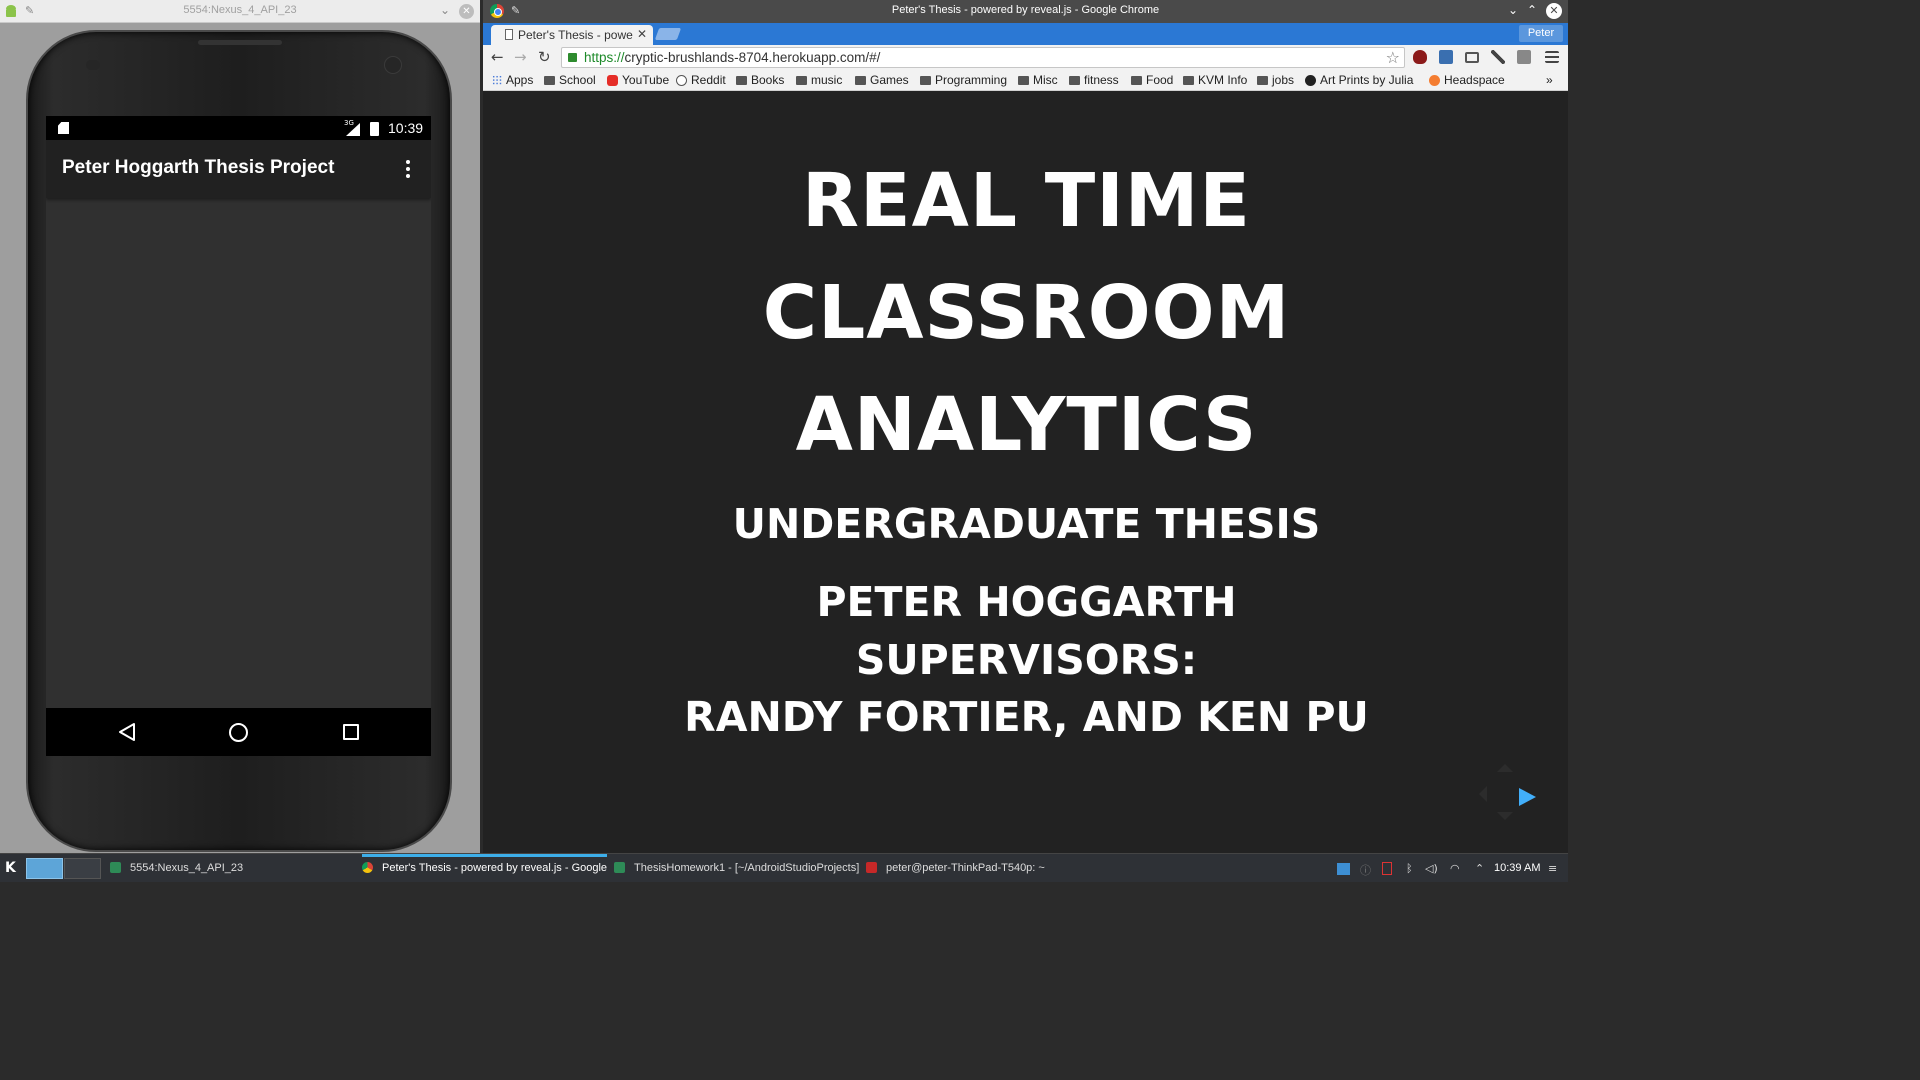  What do you see at coordinates (1045, 80) in the screenshot?
I see `bookmark-label: Misc` at bounding box center [1045, 80].